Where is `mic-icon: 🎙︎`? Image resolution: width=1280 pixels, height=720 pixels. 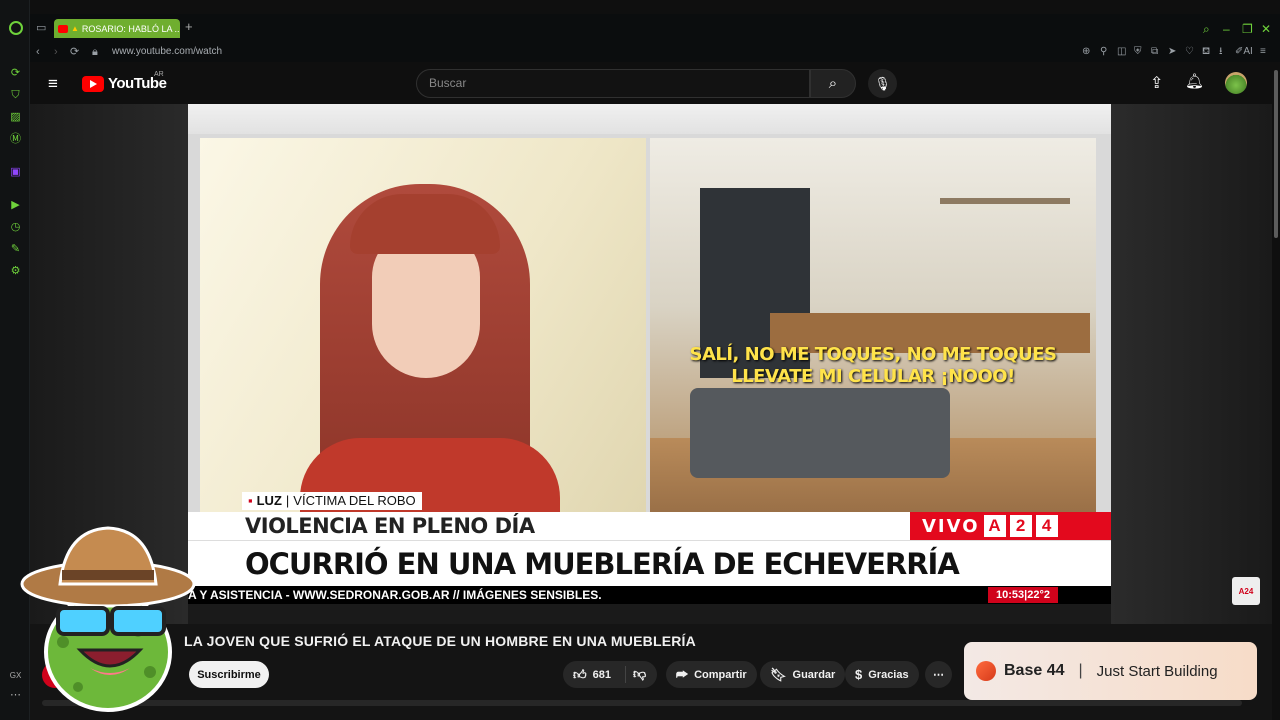 mic-icon: 🎙︎ is located at coordinates (882, 83).